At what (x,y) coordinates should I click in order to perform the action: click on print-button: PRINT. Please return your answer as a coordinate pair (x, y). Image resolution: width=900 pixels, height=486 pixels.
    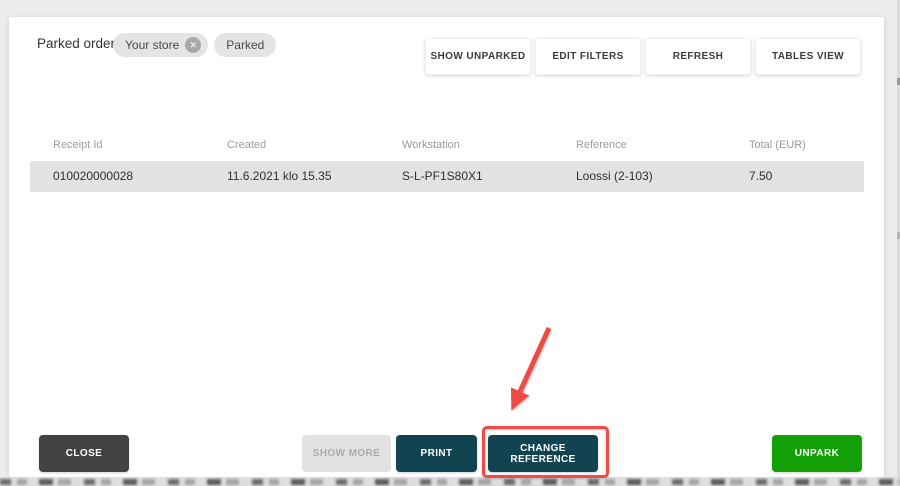
    Looking at the image, I should click on (436, 453).